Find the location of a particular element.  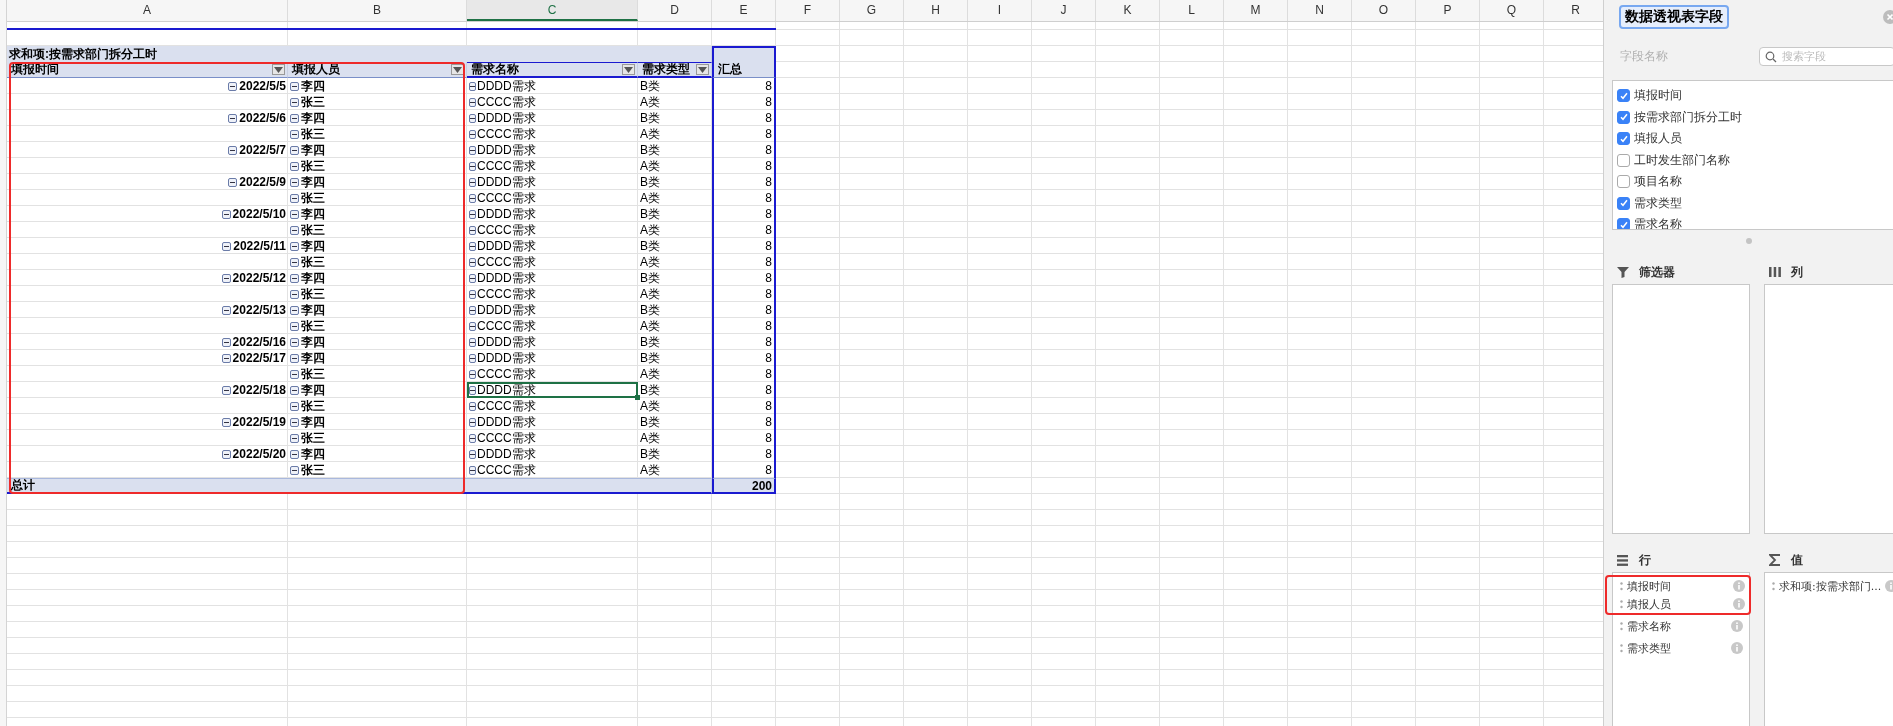

column-header: F is located at coordinates (808, 10).